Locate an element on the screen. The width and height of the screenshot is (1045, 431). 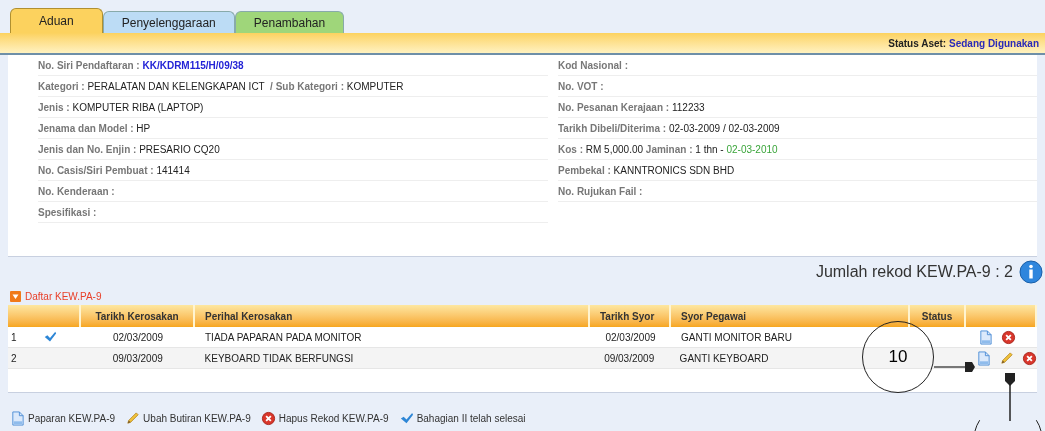
column-header: Tarikh Kerosakan is located at coordinates (138, 316).